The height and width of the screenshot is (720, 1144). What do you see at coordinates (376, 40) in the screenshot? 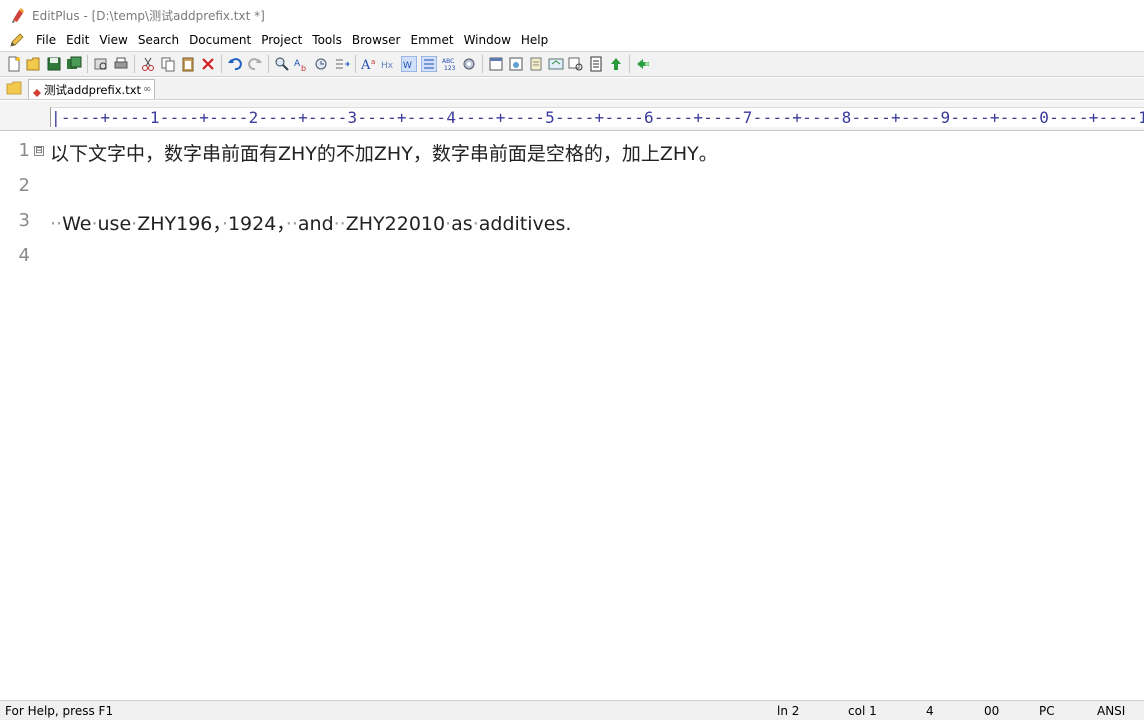
I see `menu-browser: Browser` at bounding box center [376, 40].